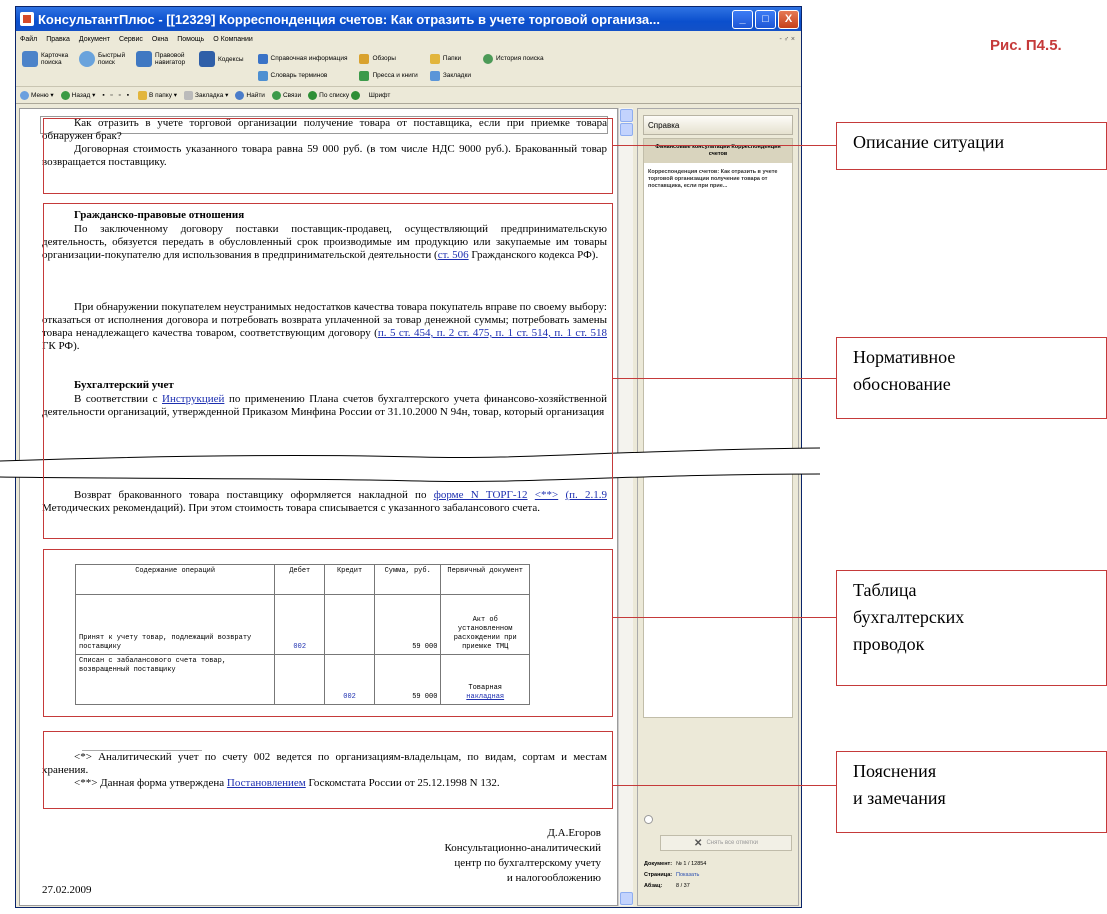 This screenshot has width=1107, height=914. Describe the element at coordinates (233, 39) in the screenshot. I see `menu-about: О Компании` at that location.